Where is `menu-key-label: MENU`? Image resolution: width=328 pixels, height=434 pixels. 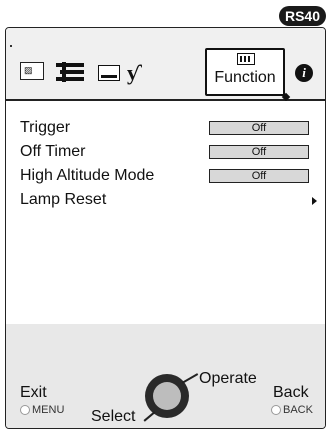 menu-key-label: MENU is located at coordinates (48, 410).